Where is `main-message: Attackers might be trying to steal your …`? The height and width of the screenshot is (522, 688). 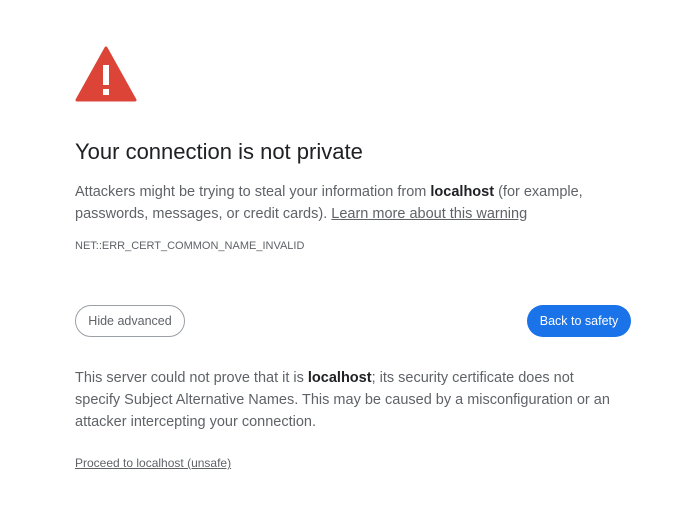
main-message: Attackers might be trying to steal your … is located at coordinates (335, 203).